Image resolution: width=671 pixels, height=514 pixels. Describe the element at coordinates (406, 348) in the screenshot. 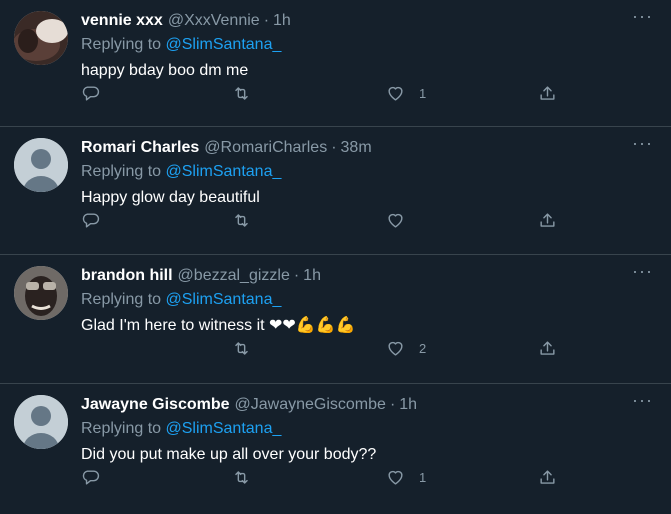

I see `like-button: 2` at that location.